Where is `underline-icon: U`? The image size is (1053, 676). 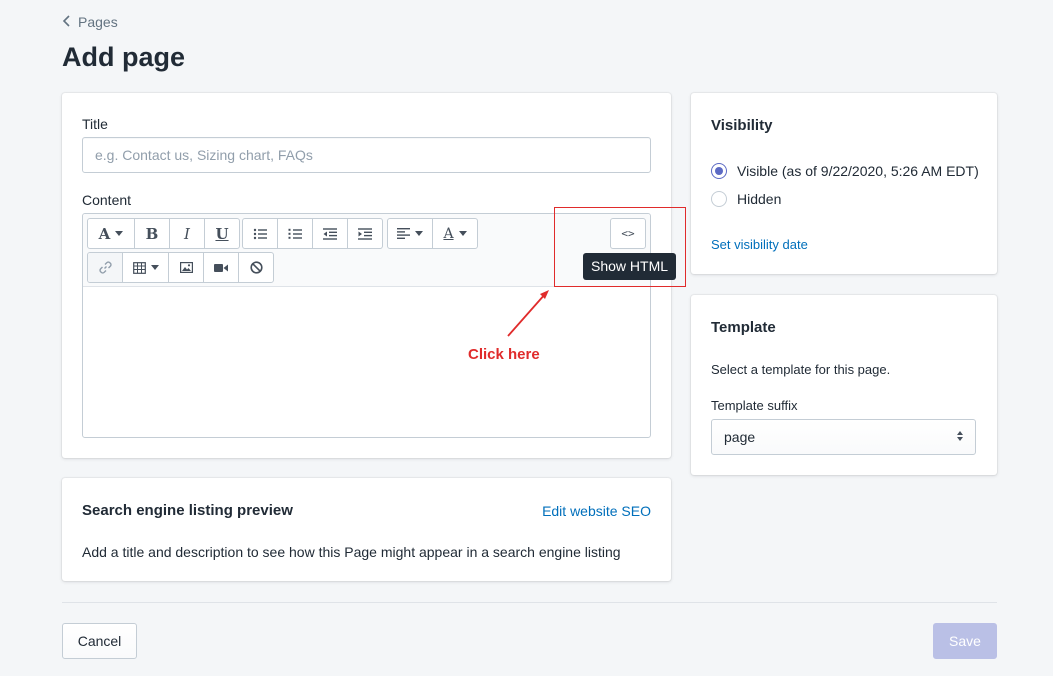 underline-icon: U is located at coordinates (222, 233).